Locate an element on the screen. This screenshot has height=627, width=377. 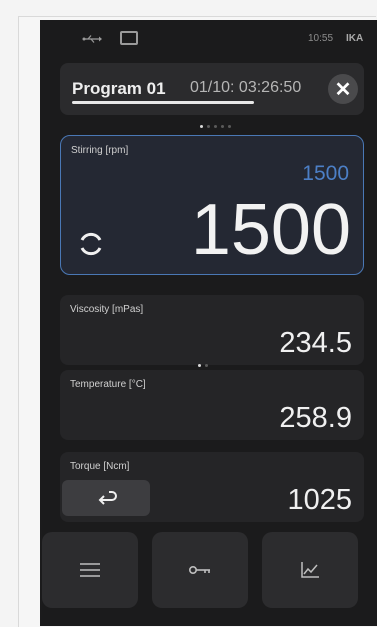
chart-button is located at coordinates (310, 570).